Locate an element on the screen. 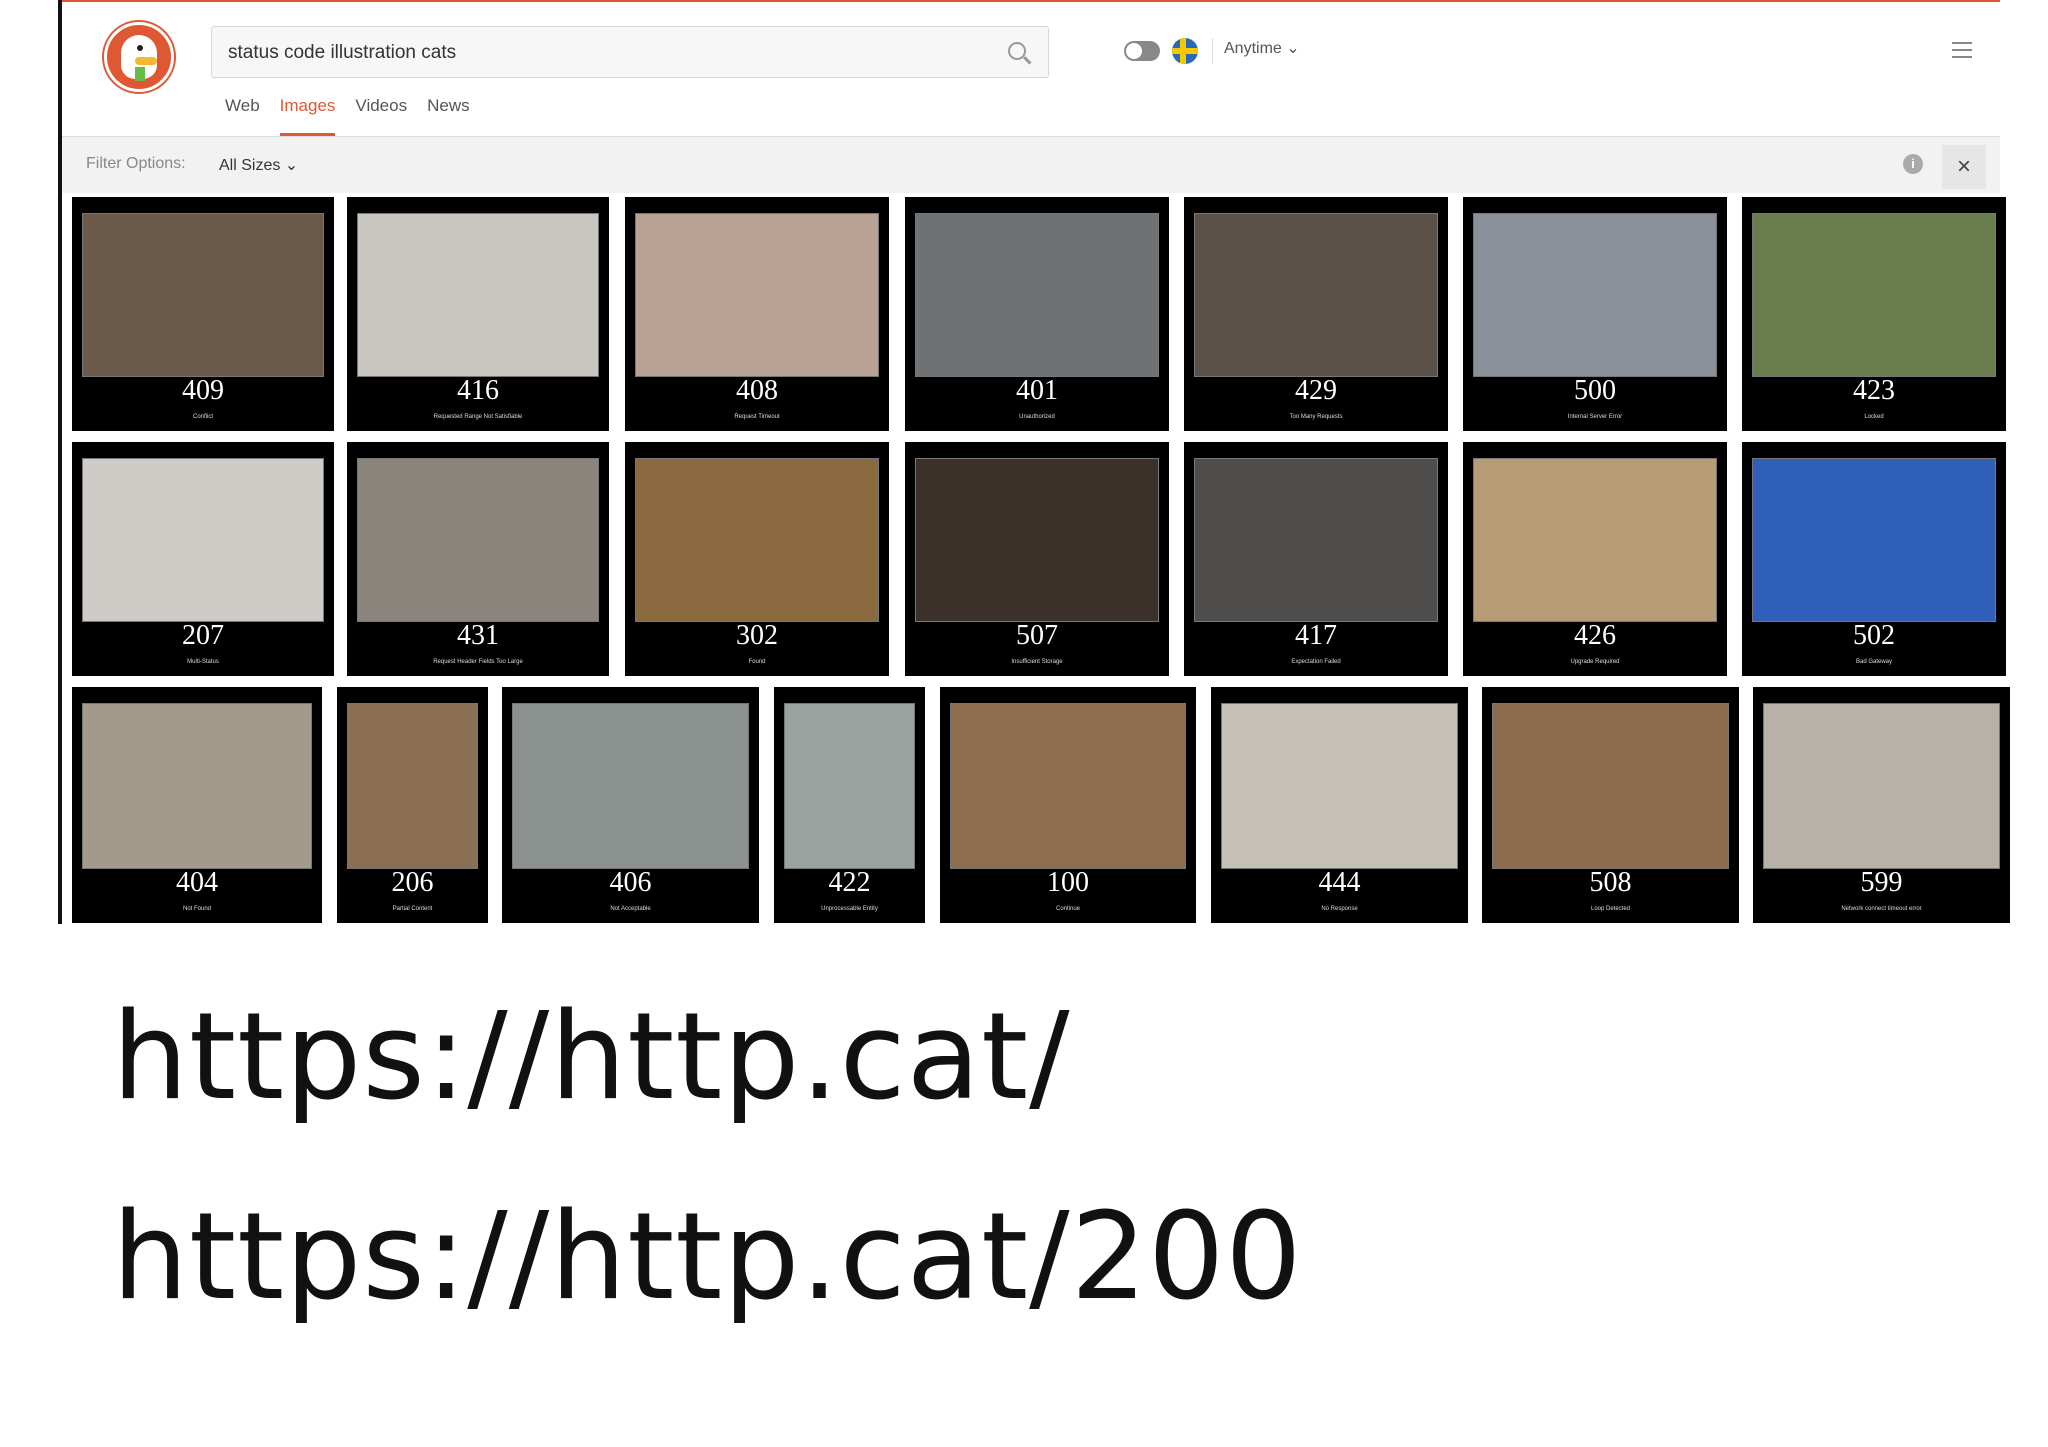  image-result: 404 Not Found is located at coordinates (197, 805).